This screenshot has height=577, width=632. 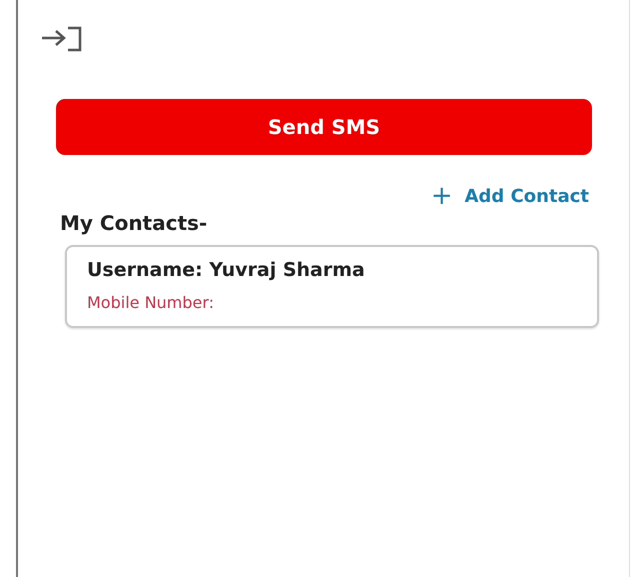 What do you see at coordinates (134, 223) in the screenshot?
I see `contacts-heading: My Contacts-` at bounding box center [134, 223].